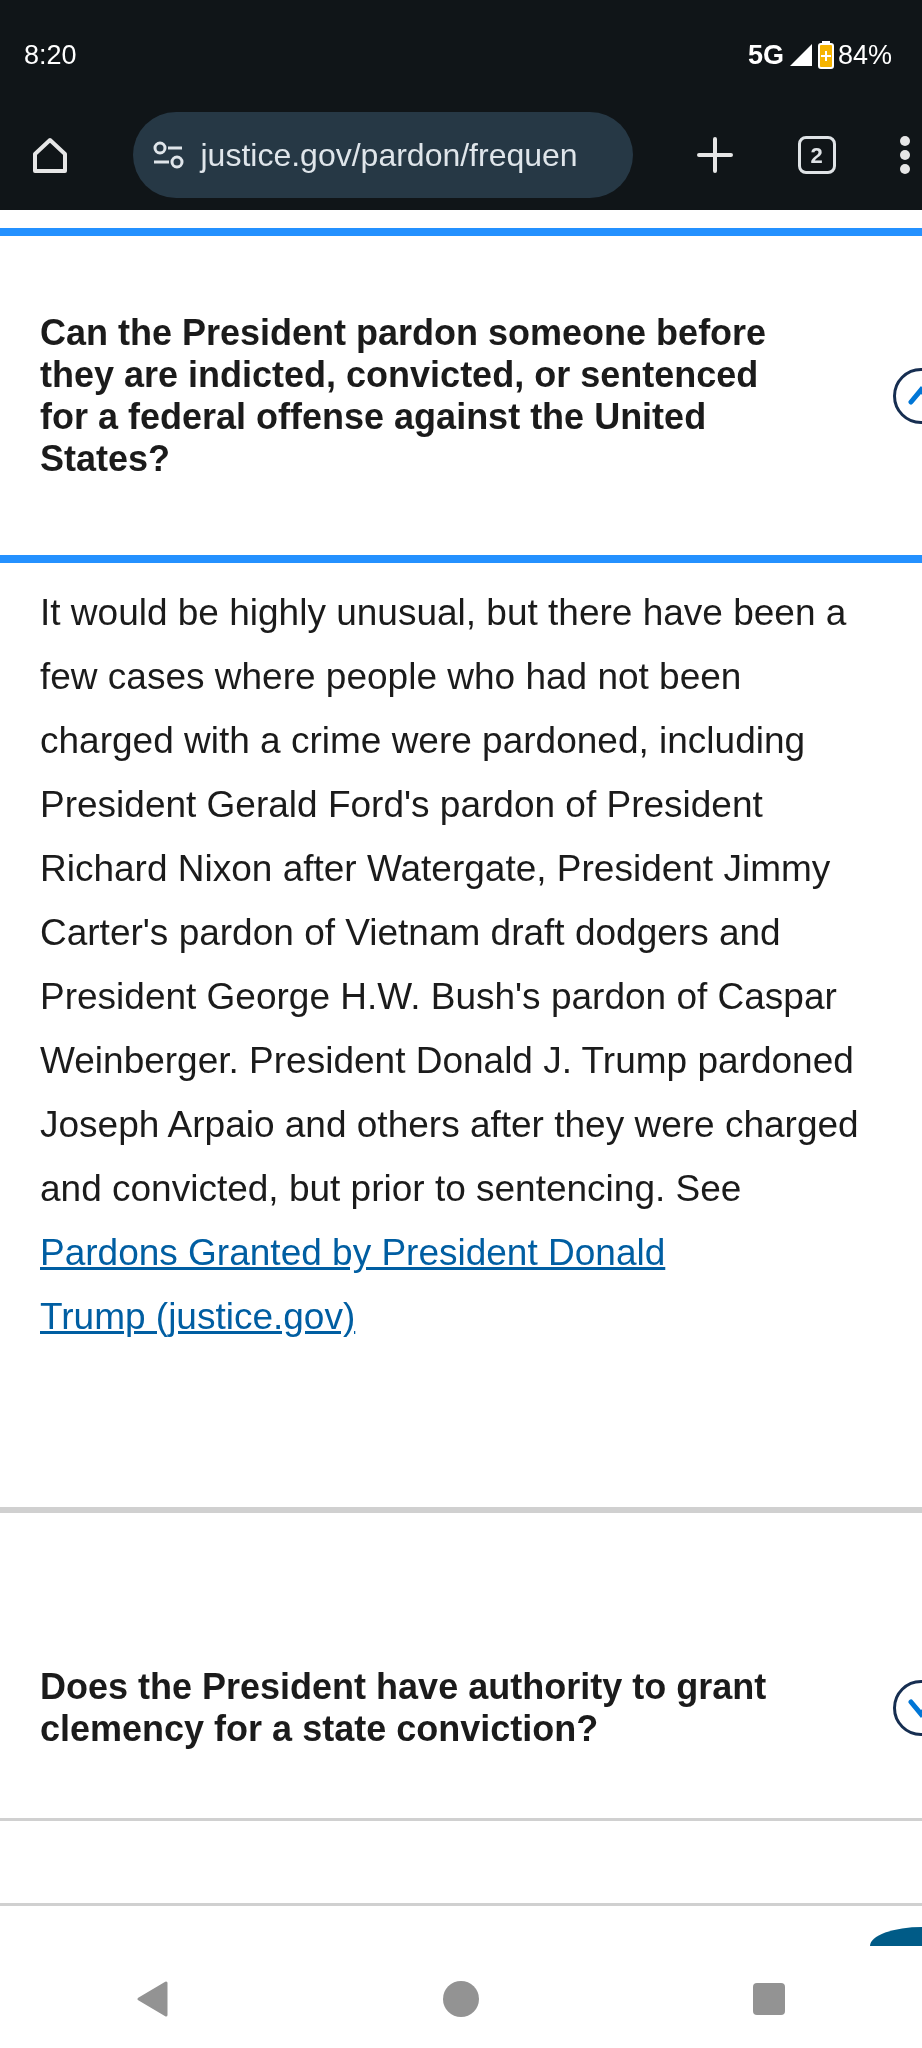 The height and width of the screenshot is (2048, 922). What do you see at coordinates (816, 155) in the screenshot?
I see `tab-switcher: 2` at bounding box center [816, 155].